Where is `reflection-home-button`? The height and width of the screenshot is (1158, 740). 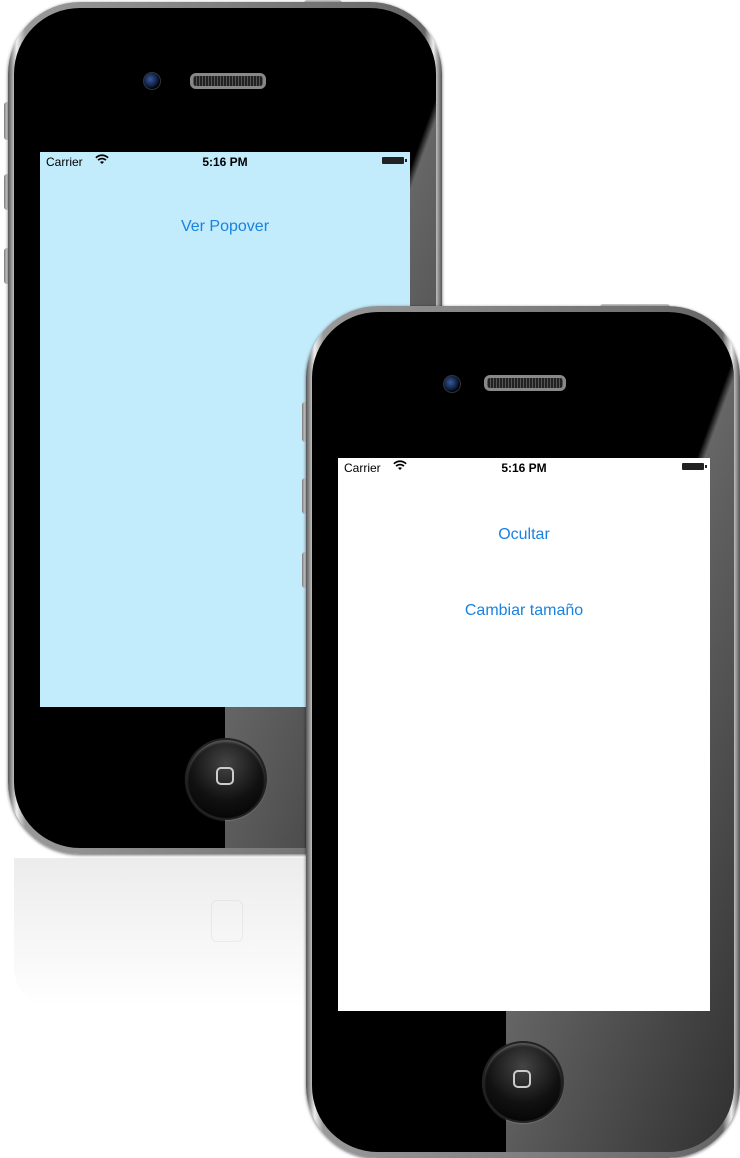 reflection-home-button is located at coordinates (227, 921).